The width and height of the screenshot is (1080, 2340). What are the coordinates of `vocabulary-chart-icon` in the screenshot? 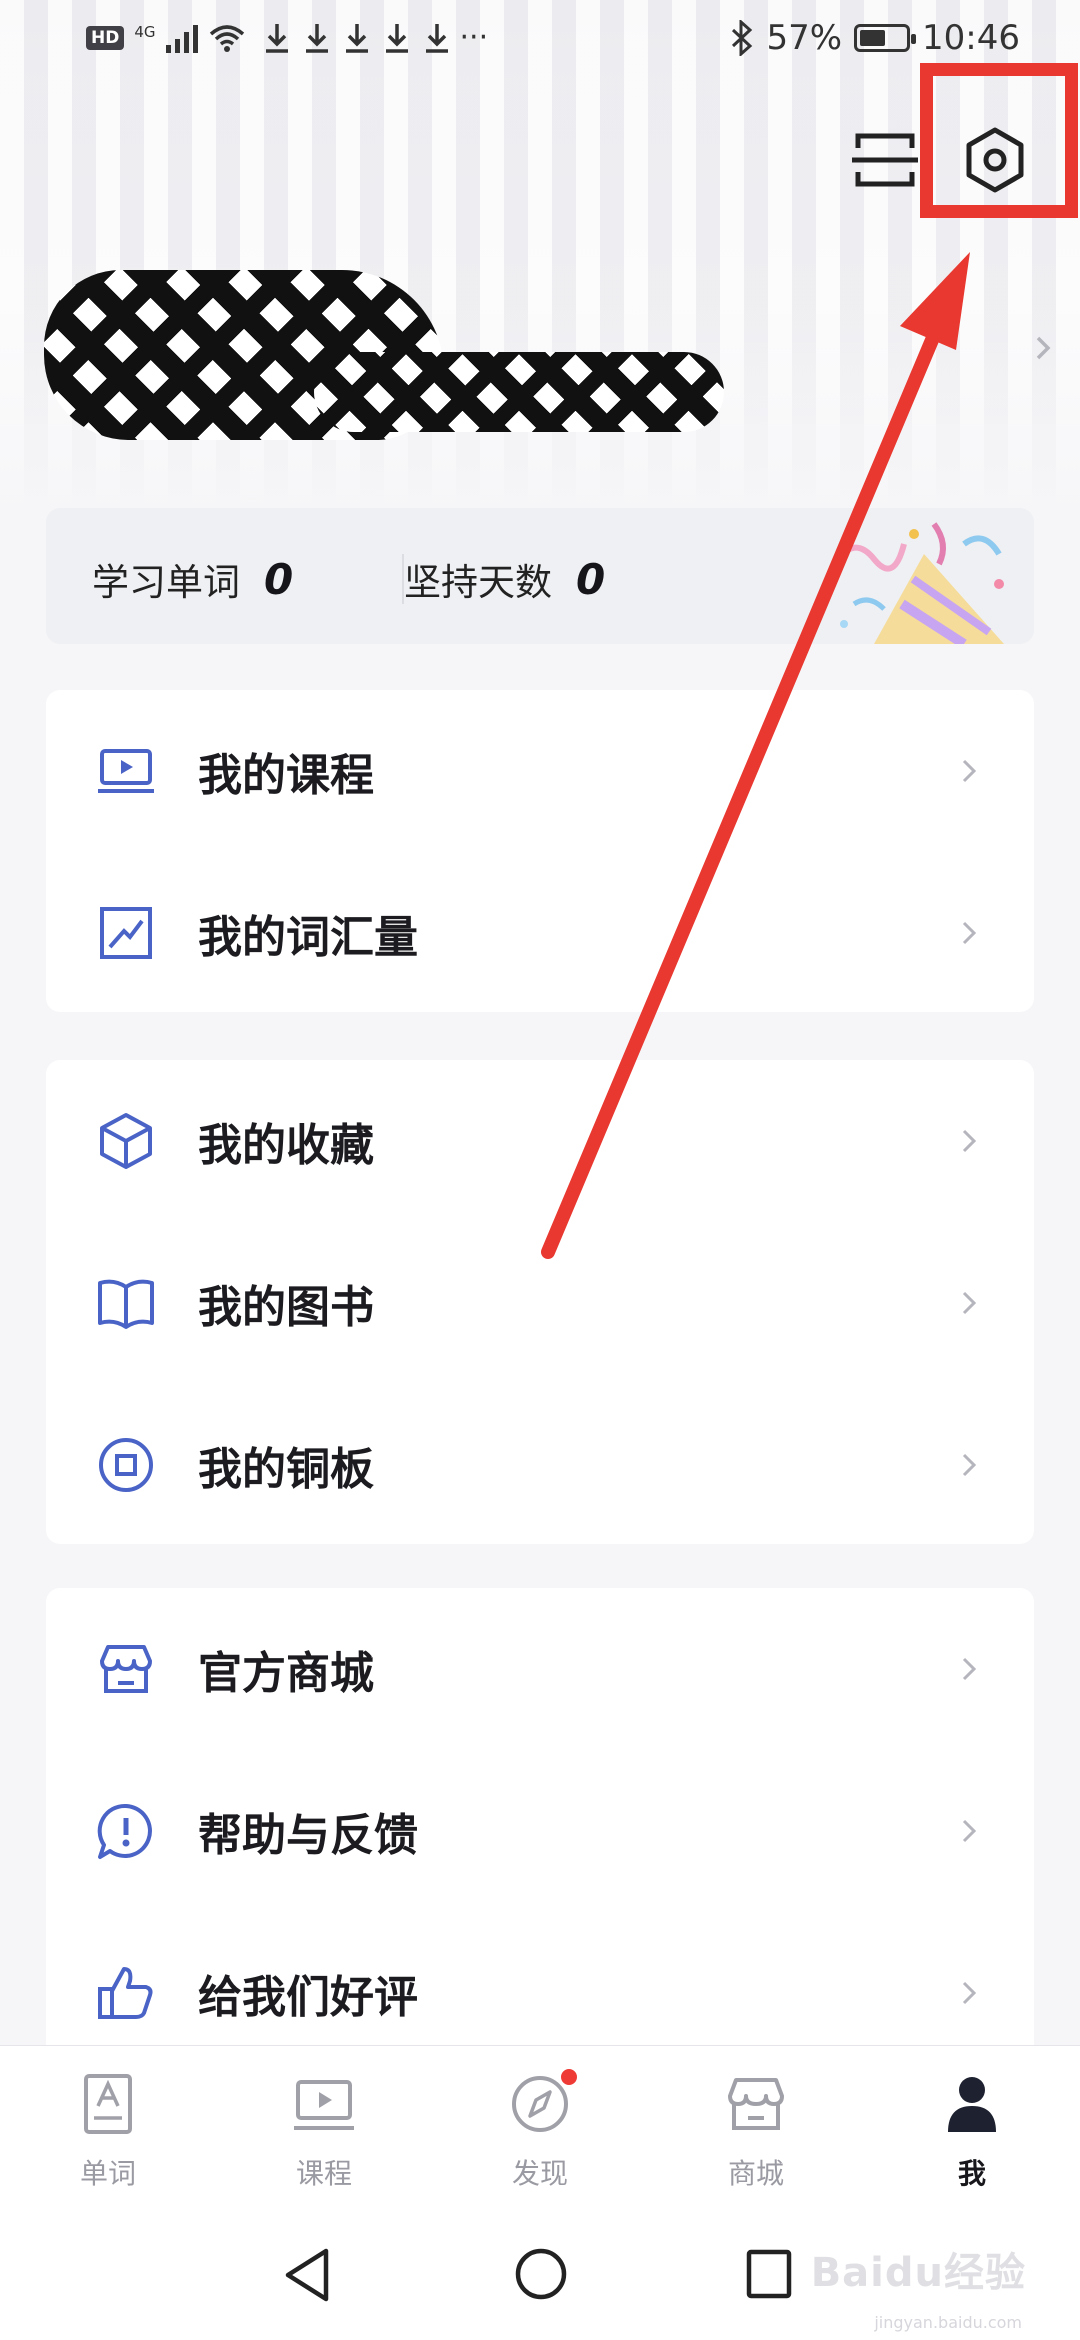 It's located at (126, 933).